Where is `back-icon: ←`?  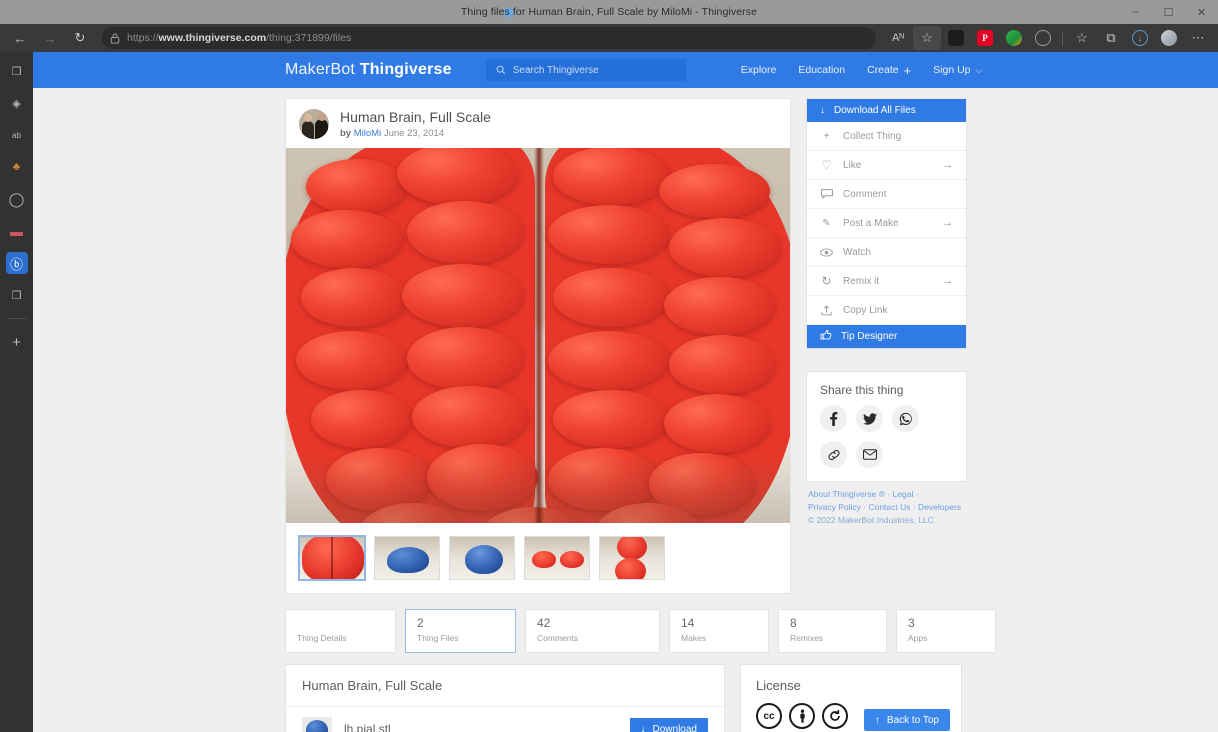
back-icon: ← is located at coordinates (20, 38).